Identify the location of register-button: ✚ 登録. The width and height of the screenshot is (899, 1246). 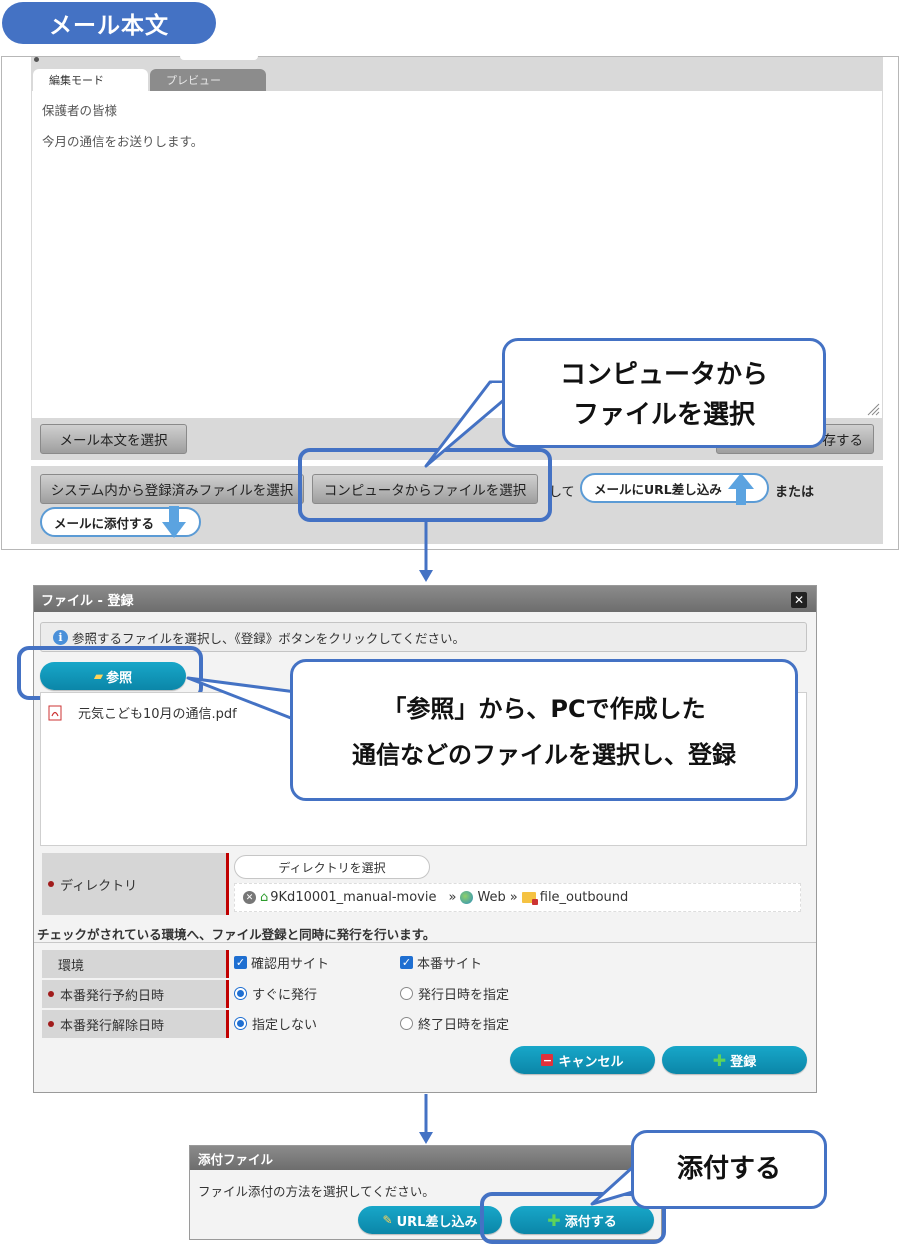
(734, 1060).